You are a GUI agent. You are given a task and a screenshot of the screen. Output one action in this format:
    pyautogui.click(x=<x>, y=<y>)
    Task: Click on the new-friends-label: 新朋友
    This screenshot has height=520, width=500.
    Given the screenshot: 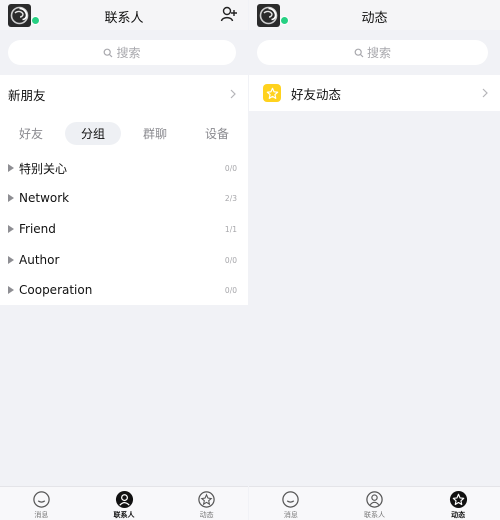 What is the action you would take?
    pyautogui.click(x=27, y=95)
    